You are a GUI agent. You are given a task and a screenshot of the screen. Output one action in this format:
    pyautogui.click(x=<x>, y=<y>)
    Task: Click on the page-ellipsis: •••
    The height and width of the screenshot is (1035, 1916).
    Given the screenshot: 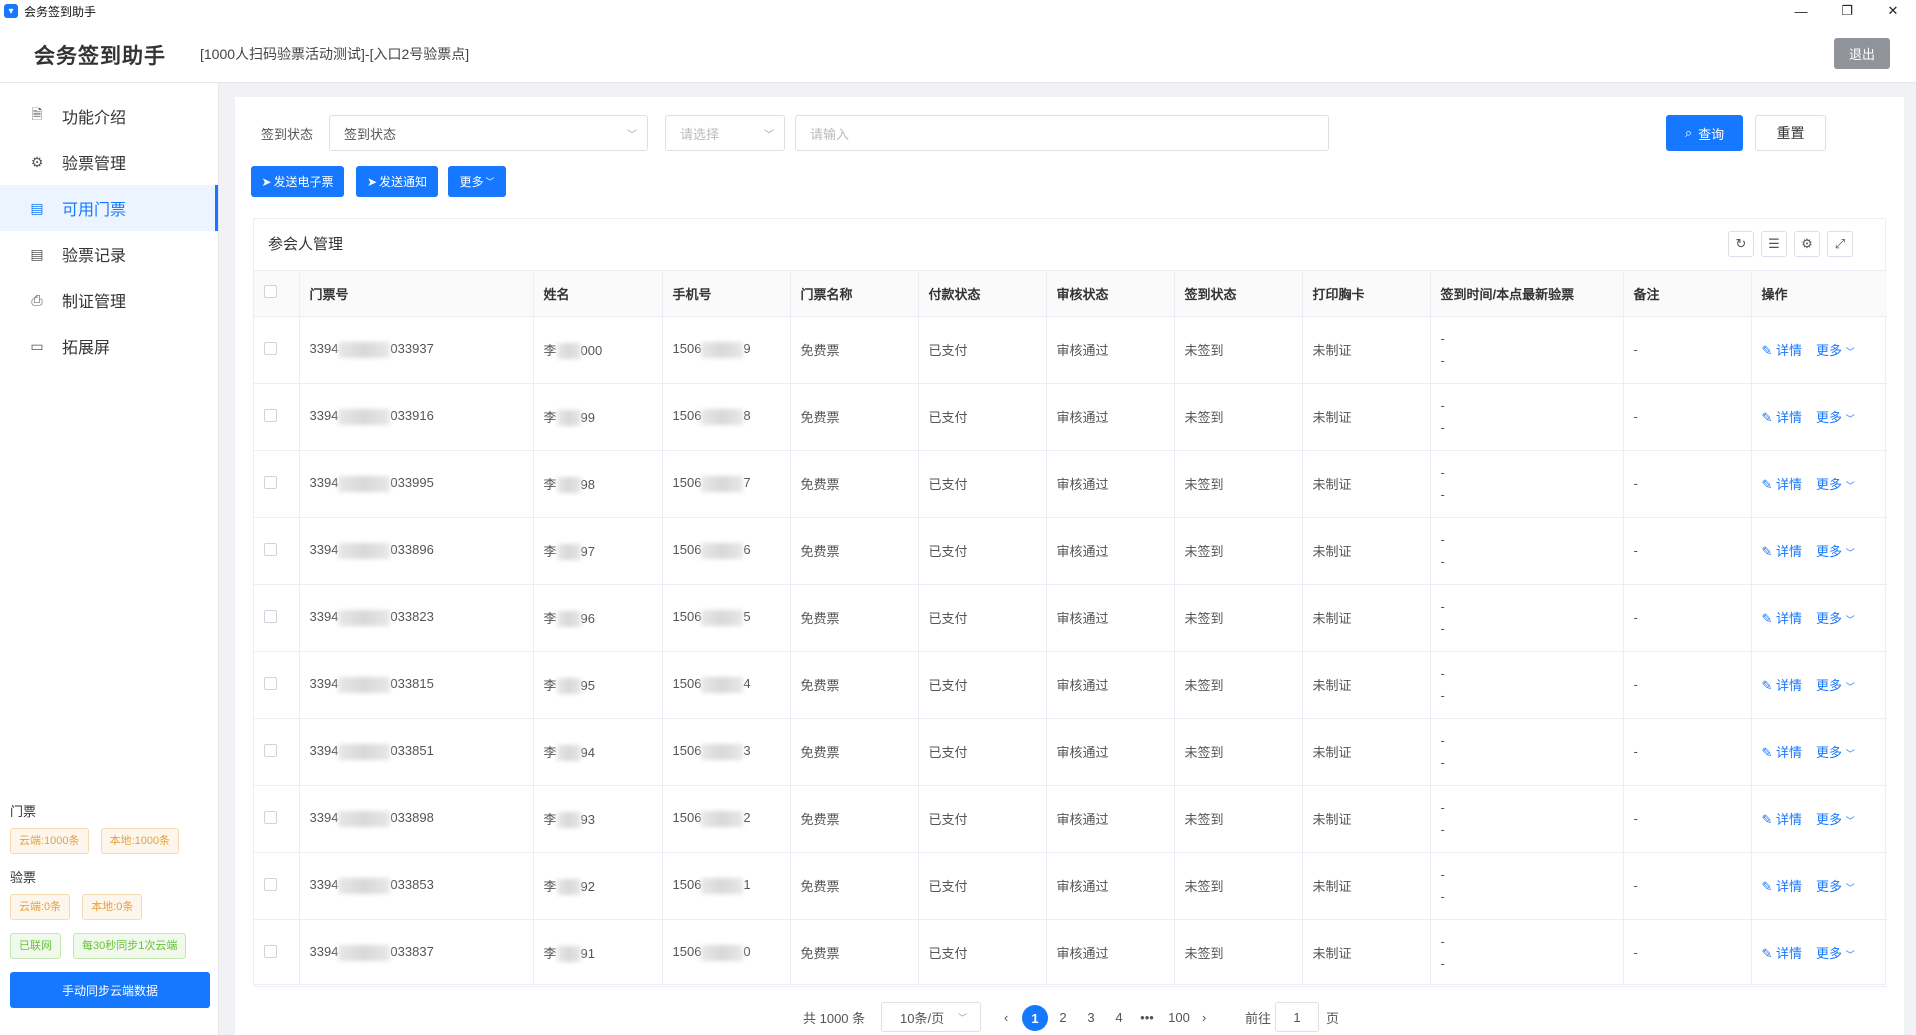 What is the action you would take?
    pyautogui.click(x=1147, y=1017)
    